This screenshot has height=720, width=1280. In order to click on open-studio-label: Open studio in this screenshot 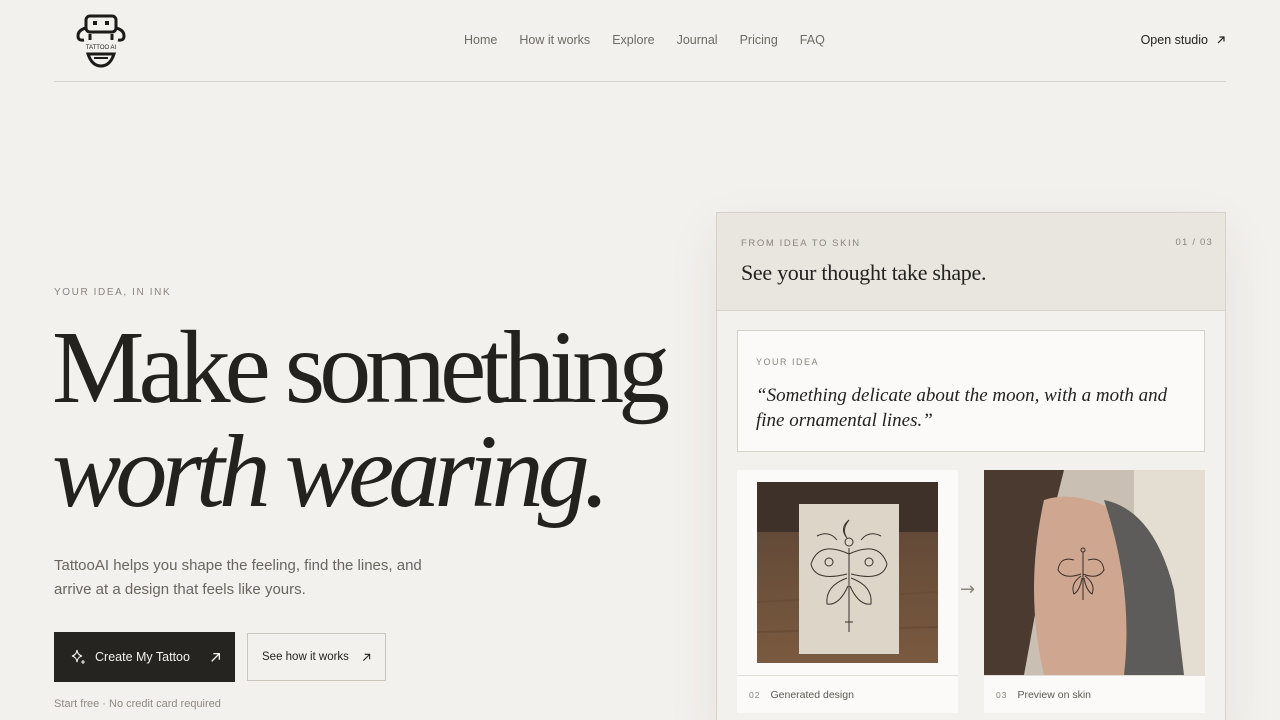, I will do `click(1174, 40)`.